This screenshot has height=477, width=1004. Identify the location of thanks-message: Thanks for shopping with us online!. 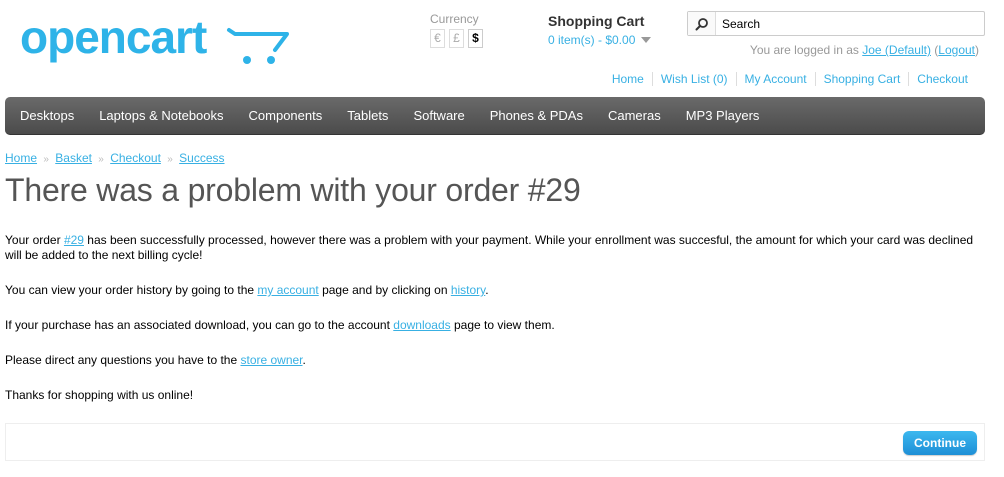
(99, 395).